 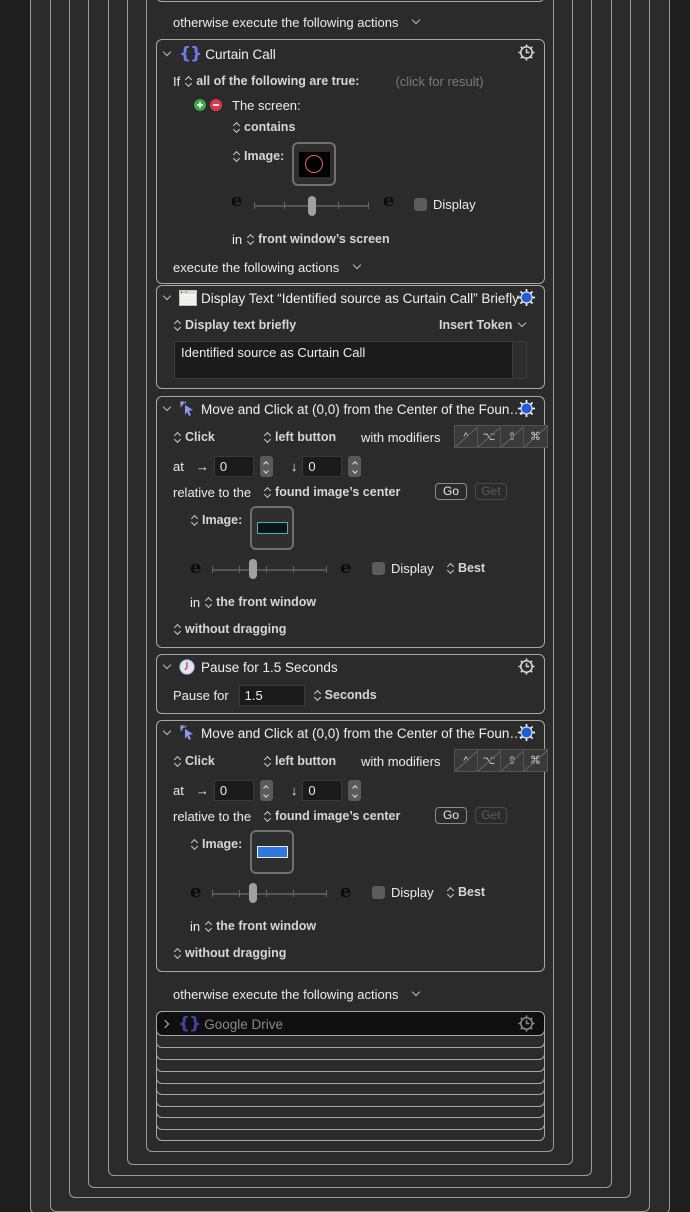 I want to click on contains-popup: contains, so click(x=263, y=127).